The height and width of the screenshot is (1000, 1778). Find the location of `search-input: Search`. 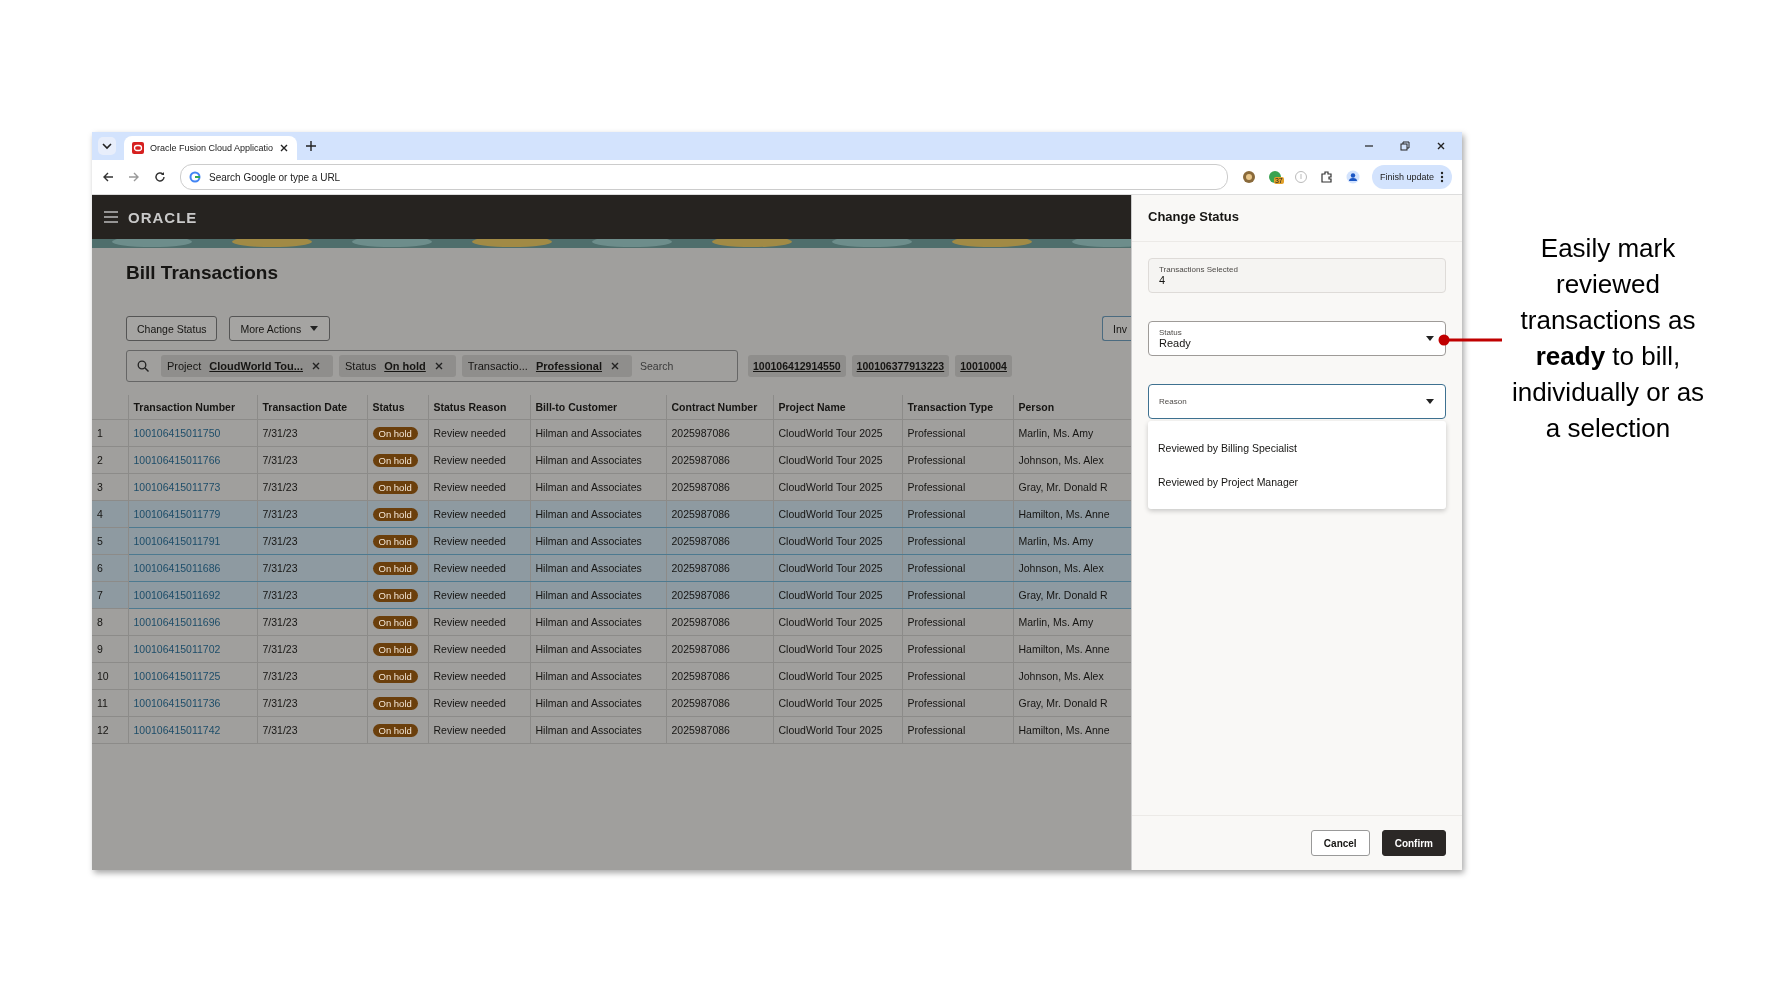

search-input: Search is located at coordinates (682, 366).